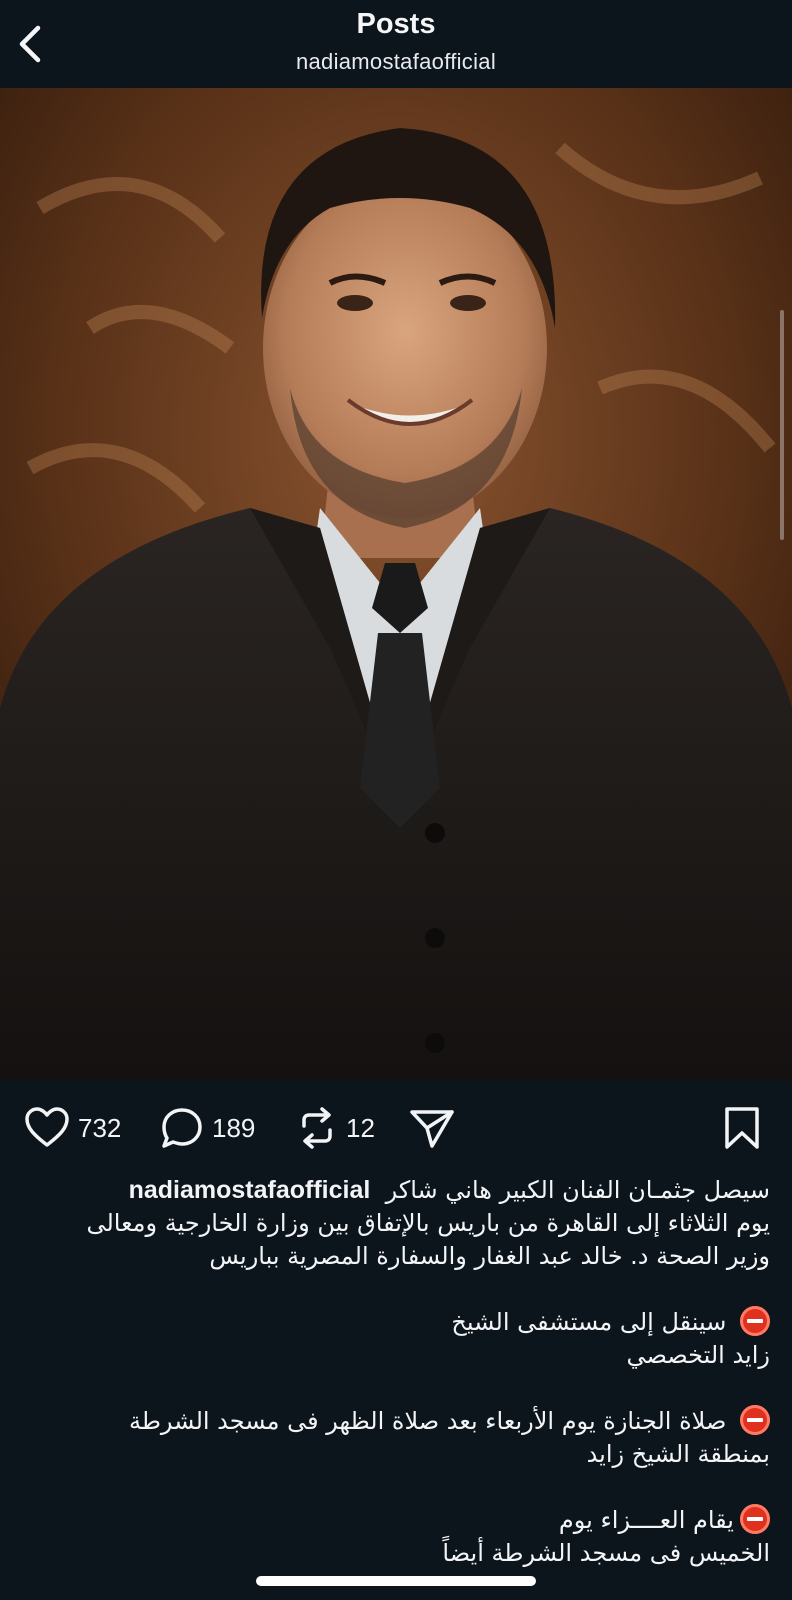 The width and height of the screenshot is (792, 1600). What do you see at coordinates (698, 1355) in the screenshot?
I see `caption-line: زايد التخصصي` at bounding box center [698, 1355].